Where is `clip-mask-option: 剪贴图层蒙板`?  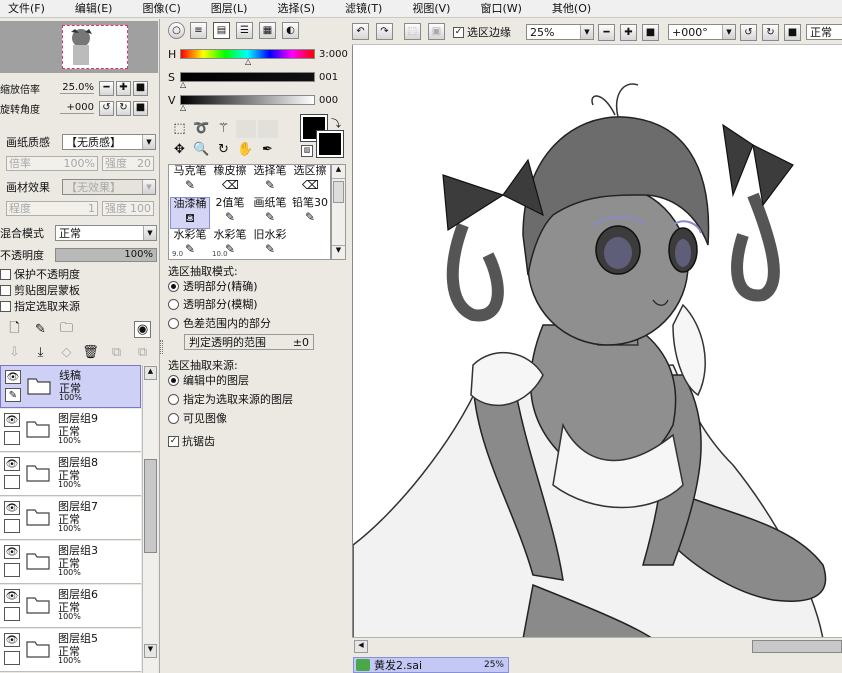 clip-mask-option: 剪贴图层蒙板 is located at coordinates (40, 290).